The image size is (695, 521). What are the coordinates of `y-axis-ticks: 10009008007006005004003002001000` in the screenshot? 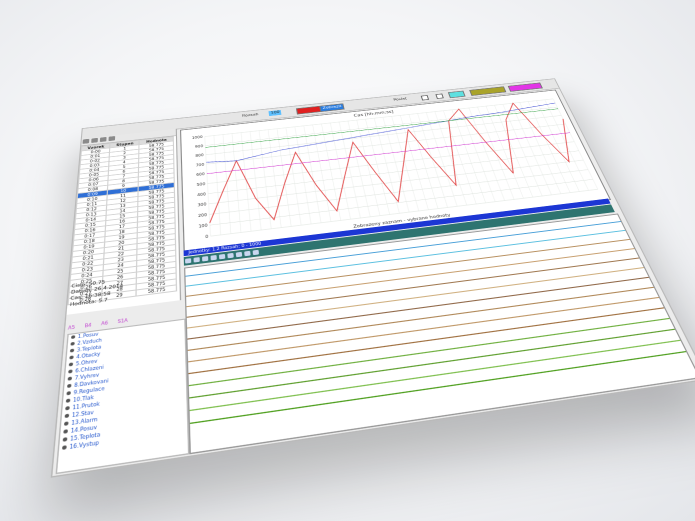 It's located at (200, 187).